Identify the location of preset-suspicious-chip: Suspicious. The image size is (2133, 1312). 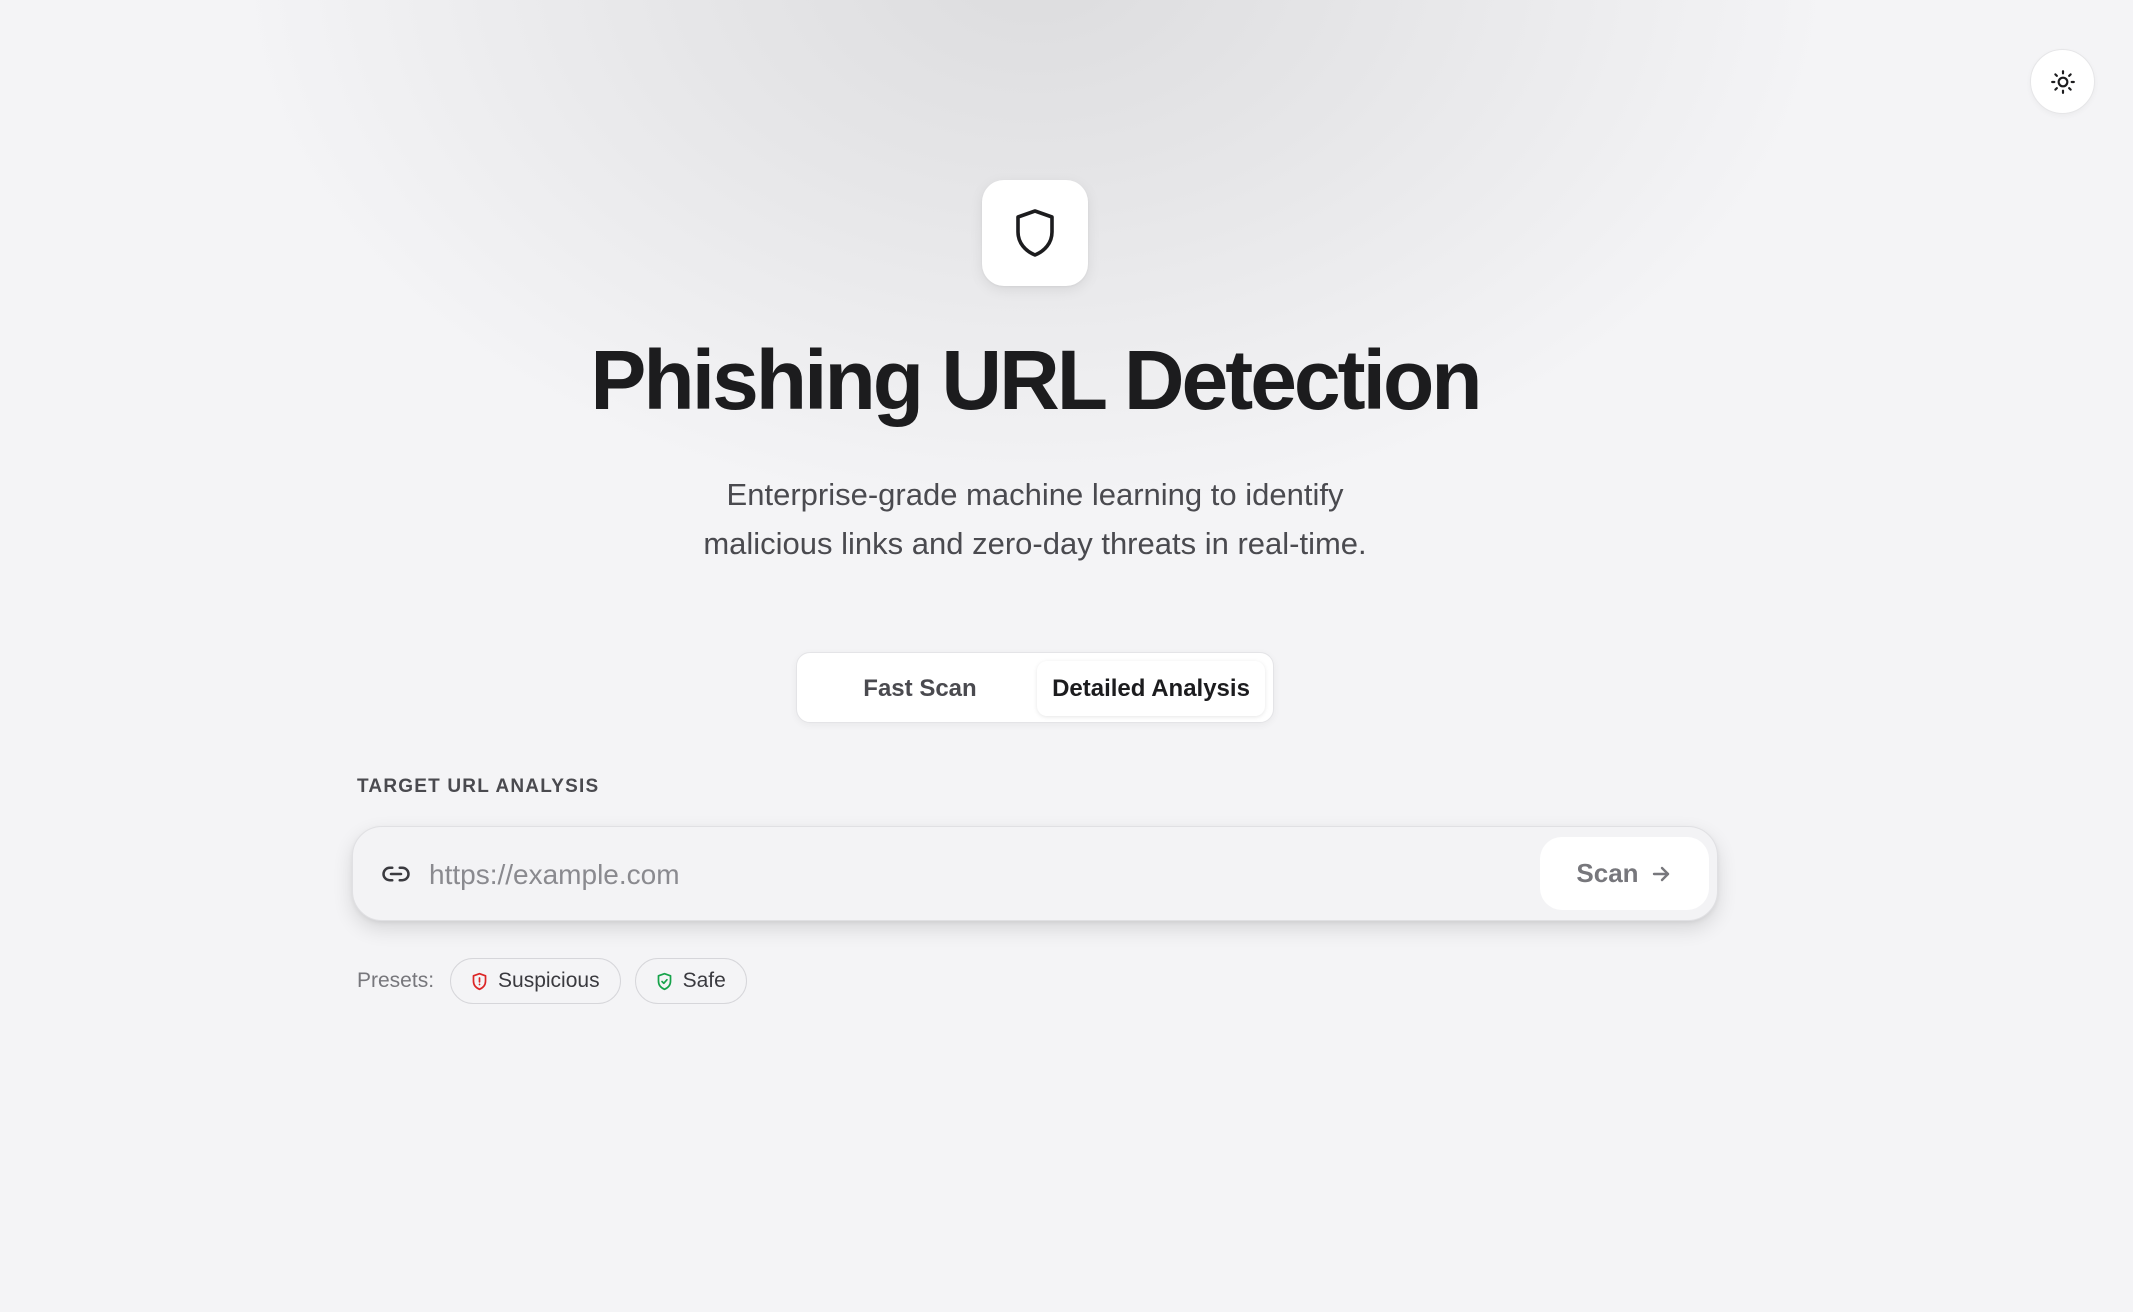
(535, 981).